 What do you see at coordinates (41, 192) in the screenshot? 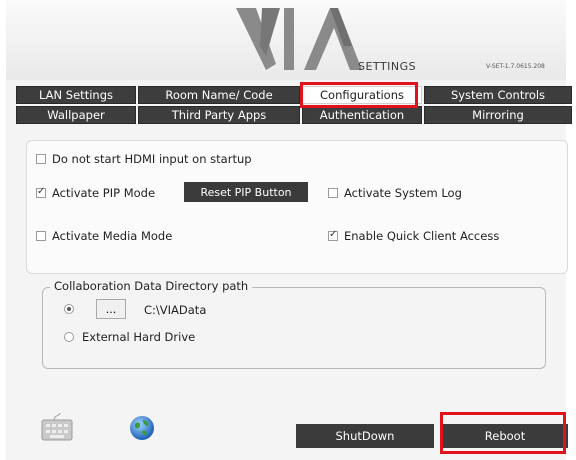
I see `pip-checkbox` at bounding box center [41, 192].